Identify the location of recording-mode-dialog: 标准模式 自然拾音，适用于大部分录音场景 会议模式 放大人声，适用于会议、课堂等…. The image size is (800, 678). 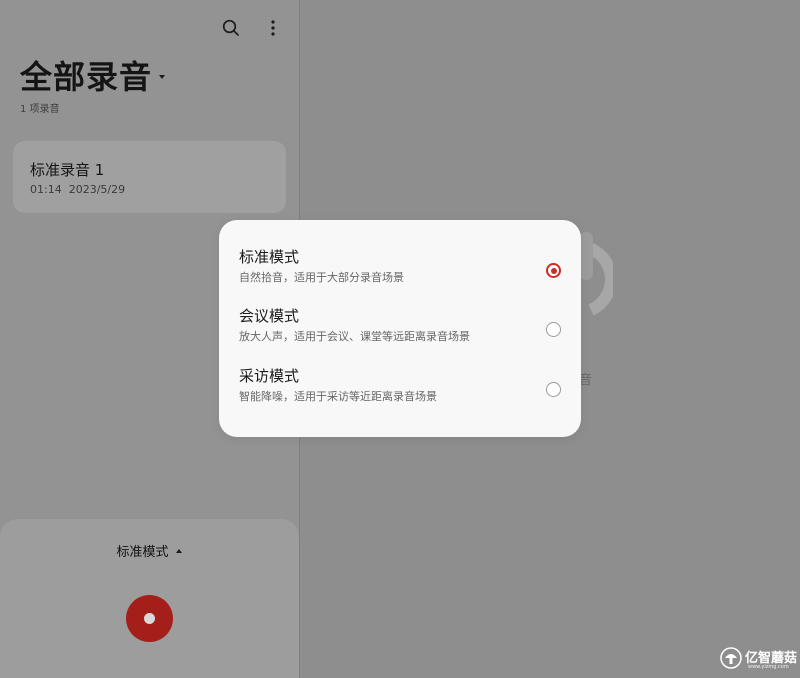
(400, 328).